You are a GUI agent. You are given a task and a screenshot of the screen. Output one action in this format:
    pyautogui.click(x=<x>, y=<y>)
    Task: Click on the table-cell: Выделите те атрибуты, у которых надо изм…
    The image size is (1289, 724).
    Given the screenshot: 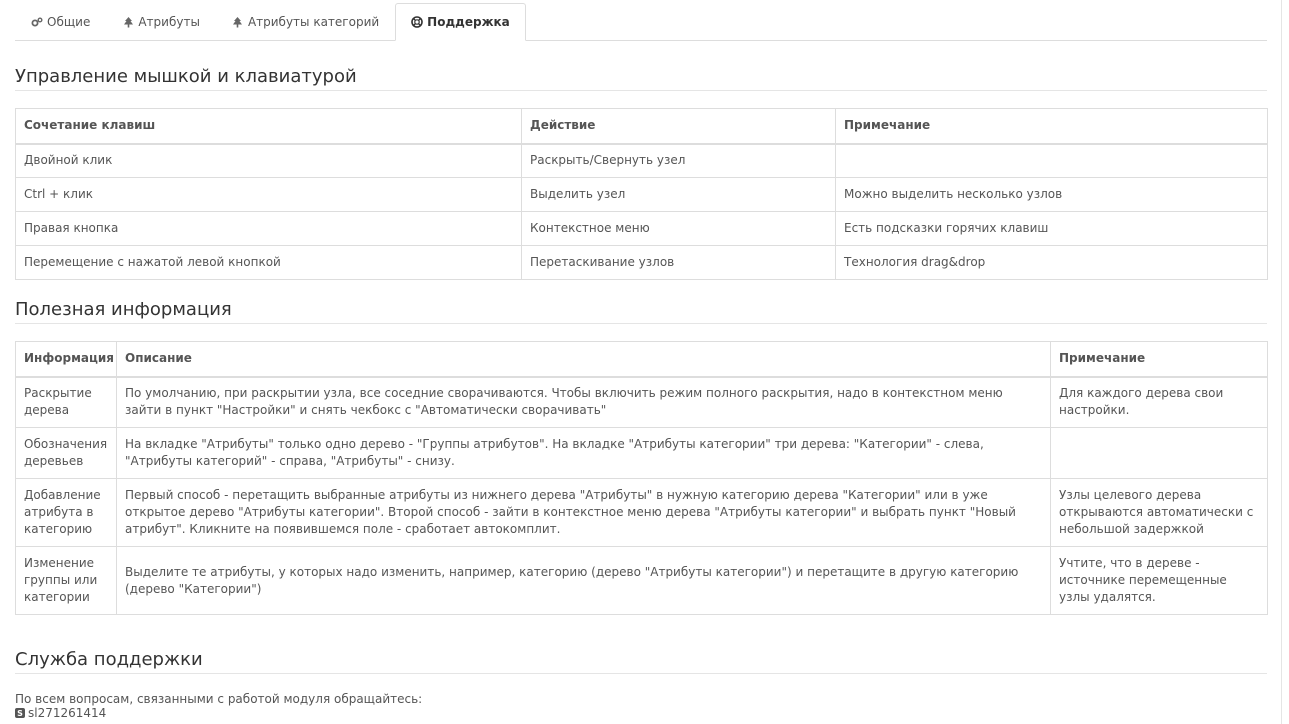 What is the action you would take?
    pyautogui.click(x=583, y=580)
    